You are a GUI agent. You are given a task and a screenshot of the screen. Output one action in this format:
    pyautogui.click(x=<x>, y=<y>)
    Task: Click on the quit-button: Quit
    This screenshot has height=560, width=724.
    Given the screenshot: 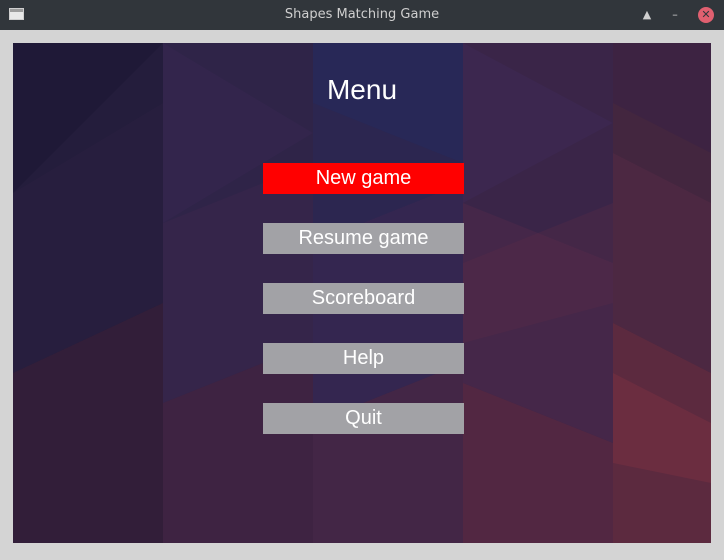 What is the action you would take?
    pyautogui.click(x=363, y=418)
    